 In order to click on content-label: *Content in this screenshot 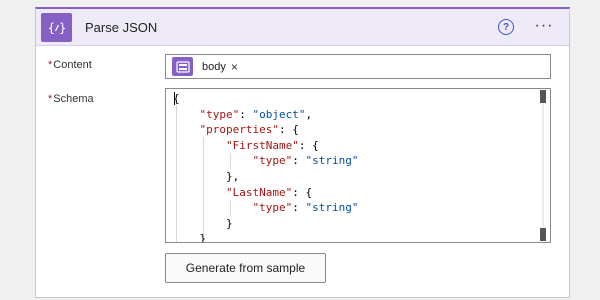, I will do `click(70, 65)`.